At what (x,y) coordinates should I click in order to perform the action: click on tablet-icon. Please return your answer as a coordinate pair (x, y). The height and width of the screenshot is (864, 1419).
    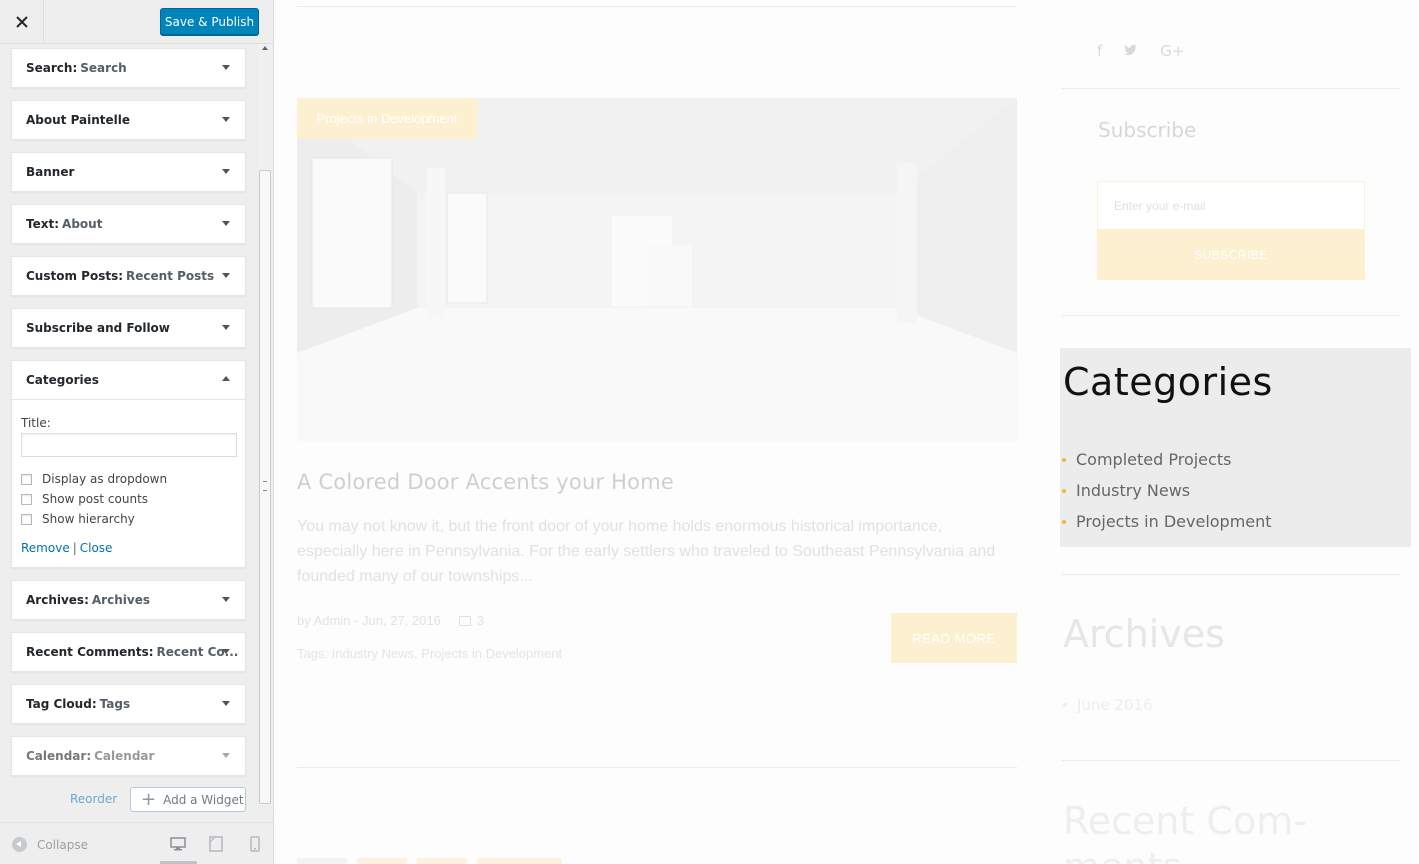
    Looking at the image, I should click on (216, 844).